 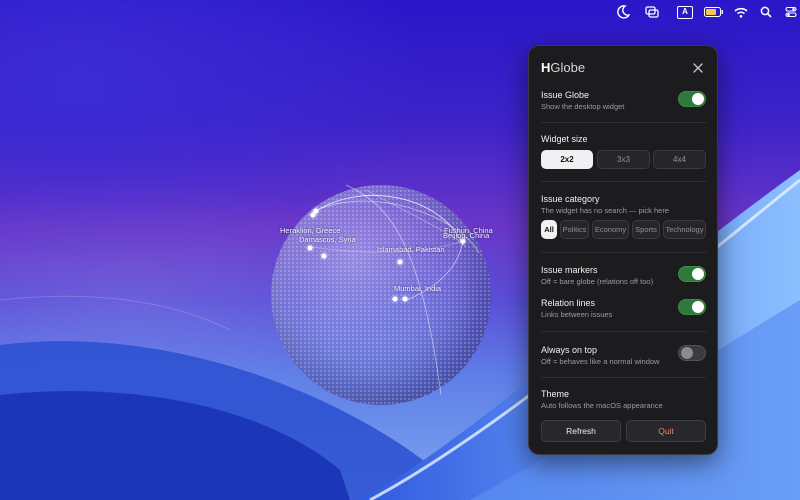 What do you see at coordinates (565, 95) in the screenshot?
I see `issue-globe-label: Issue Globe` at bounding box center [565, 95].